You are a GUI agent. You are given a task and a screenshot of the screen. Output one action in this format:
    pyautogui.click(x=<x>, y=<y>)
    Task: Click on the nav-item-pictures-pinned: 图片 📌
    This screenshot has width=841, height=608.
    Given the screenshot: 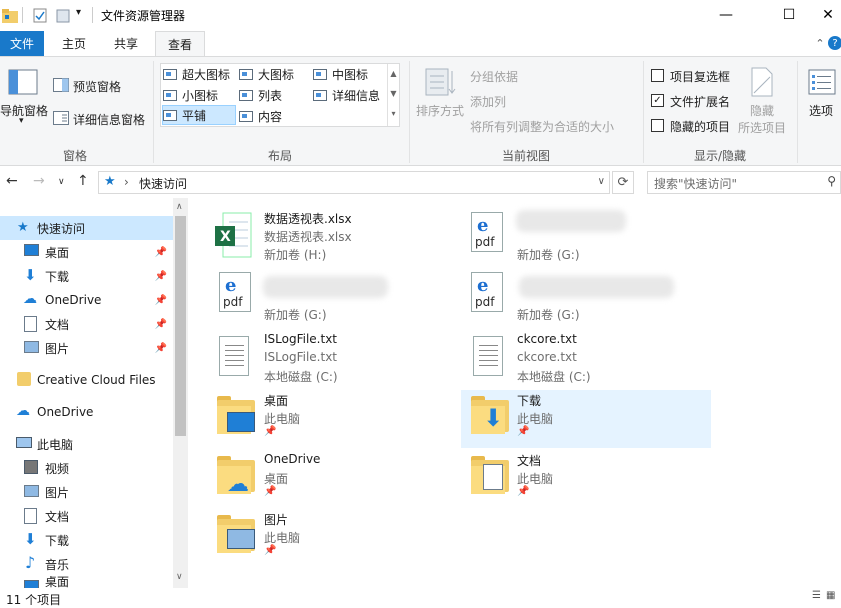 What is the action you would take?
    pyautogui.click(x=86, y=348)
    